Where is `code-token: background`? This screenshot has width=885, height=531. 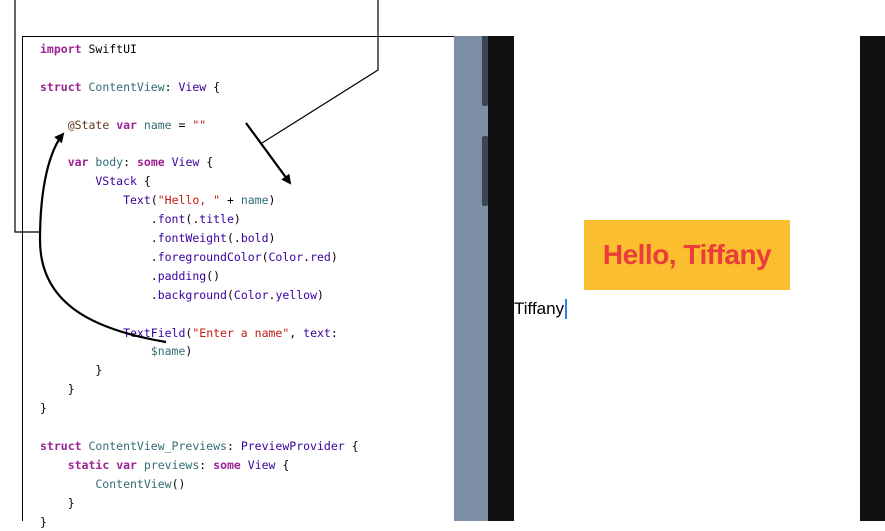
code-token: background is located at coordinates (192, 294).